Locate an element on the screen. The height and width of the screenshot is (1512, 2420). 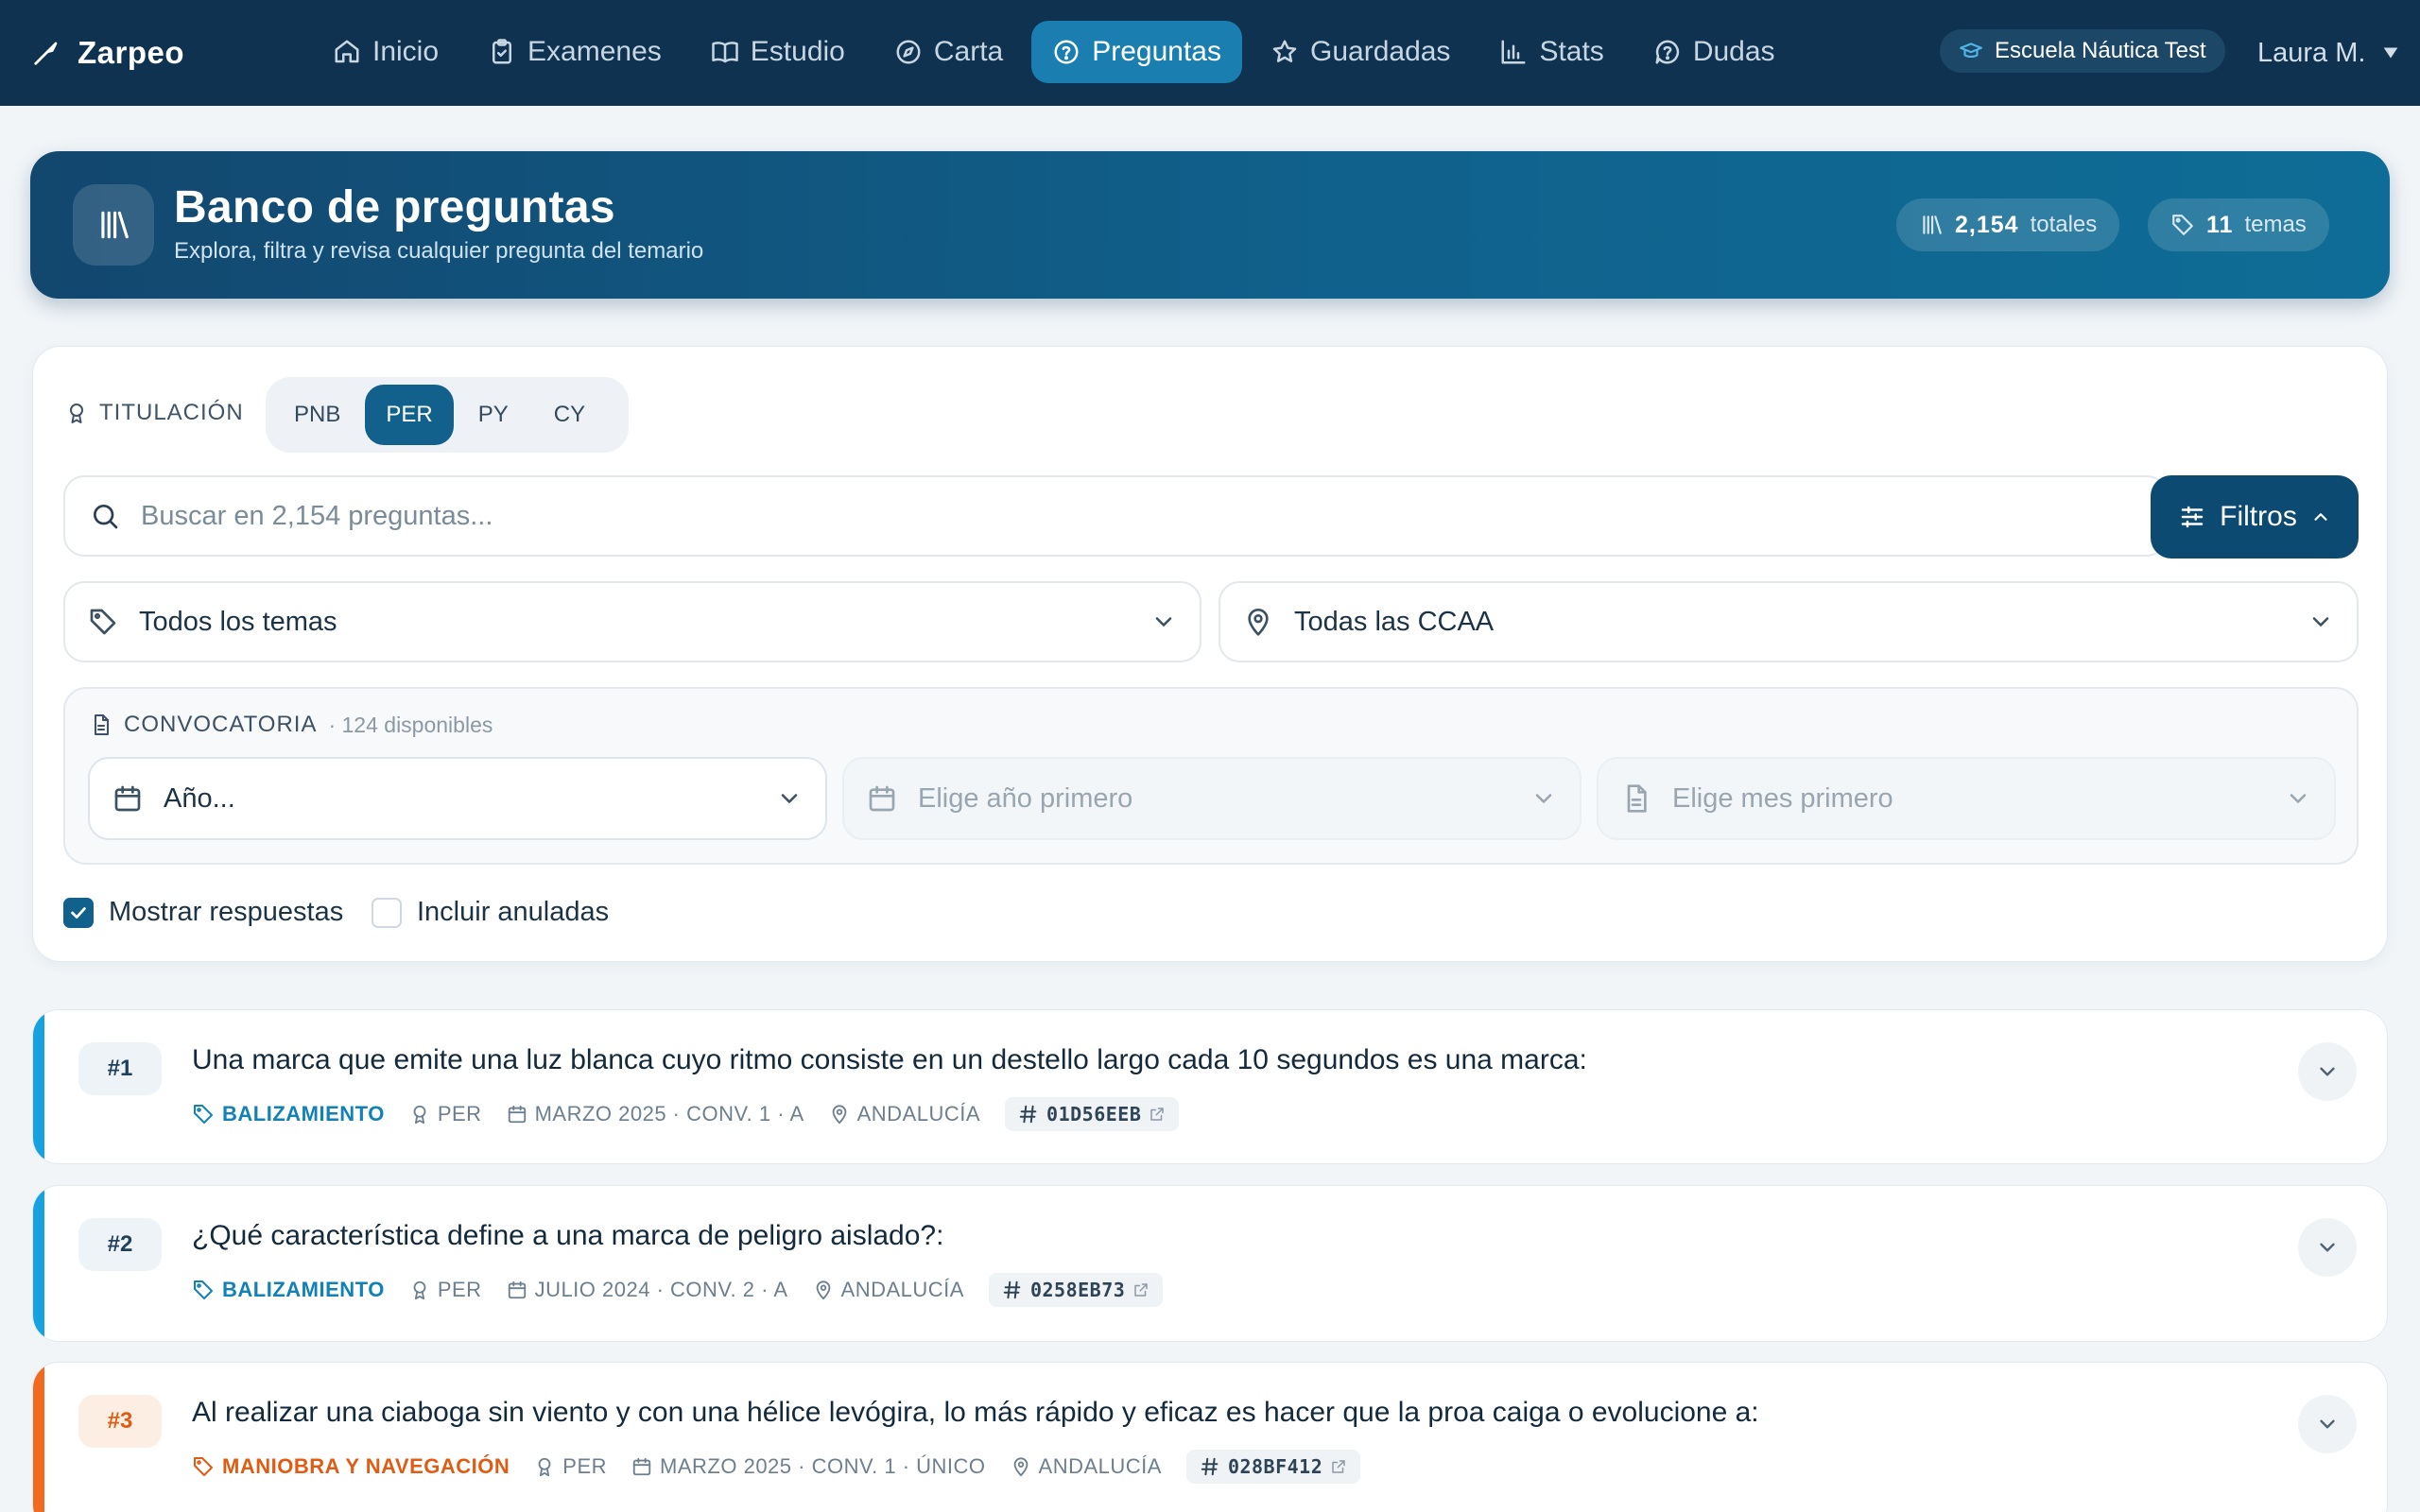
app-logo: Zarpeo is located at coordinates (108, 53).